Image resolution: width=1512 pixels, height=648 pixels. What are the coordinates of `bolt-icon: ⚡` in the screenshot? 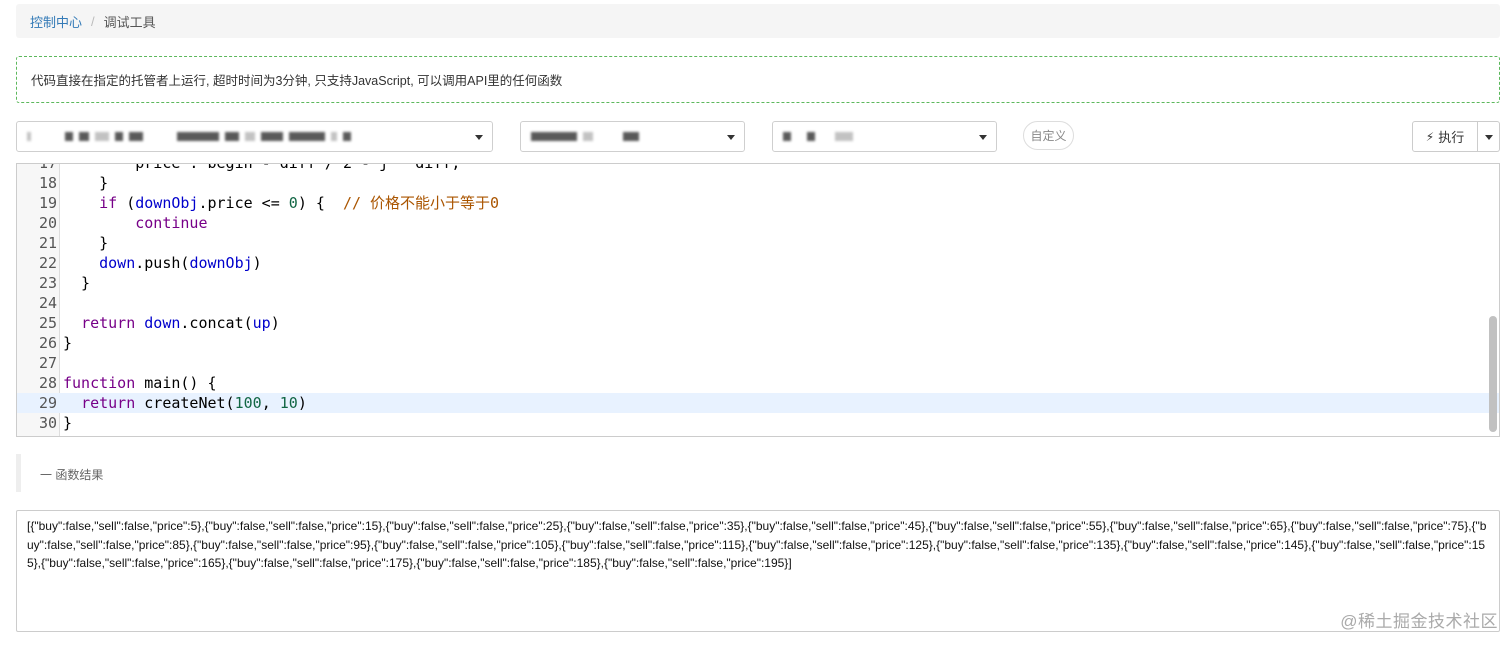 It's located at (1430, 136).